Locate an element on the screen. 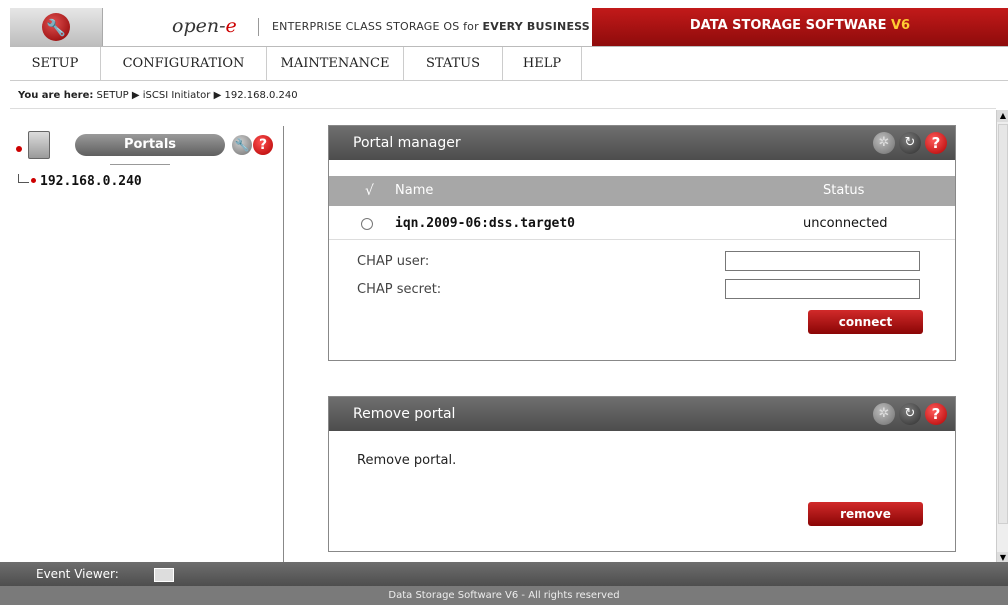 Image resolution: width=1008 pixels, height=605 pixels. tree-node-dot-icon is located at coordinates (33, 180).